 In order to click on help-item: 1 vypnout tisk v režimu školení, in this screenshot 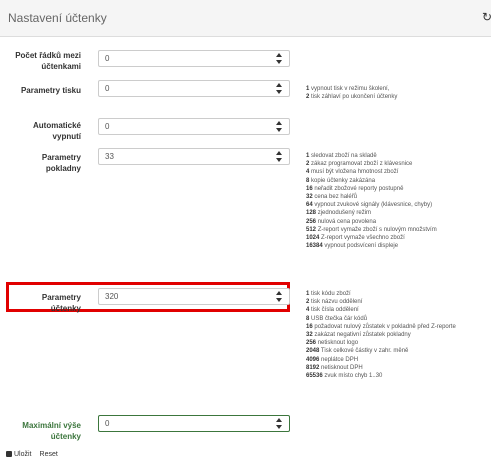, I will do `click(348, 89)`.